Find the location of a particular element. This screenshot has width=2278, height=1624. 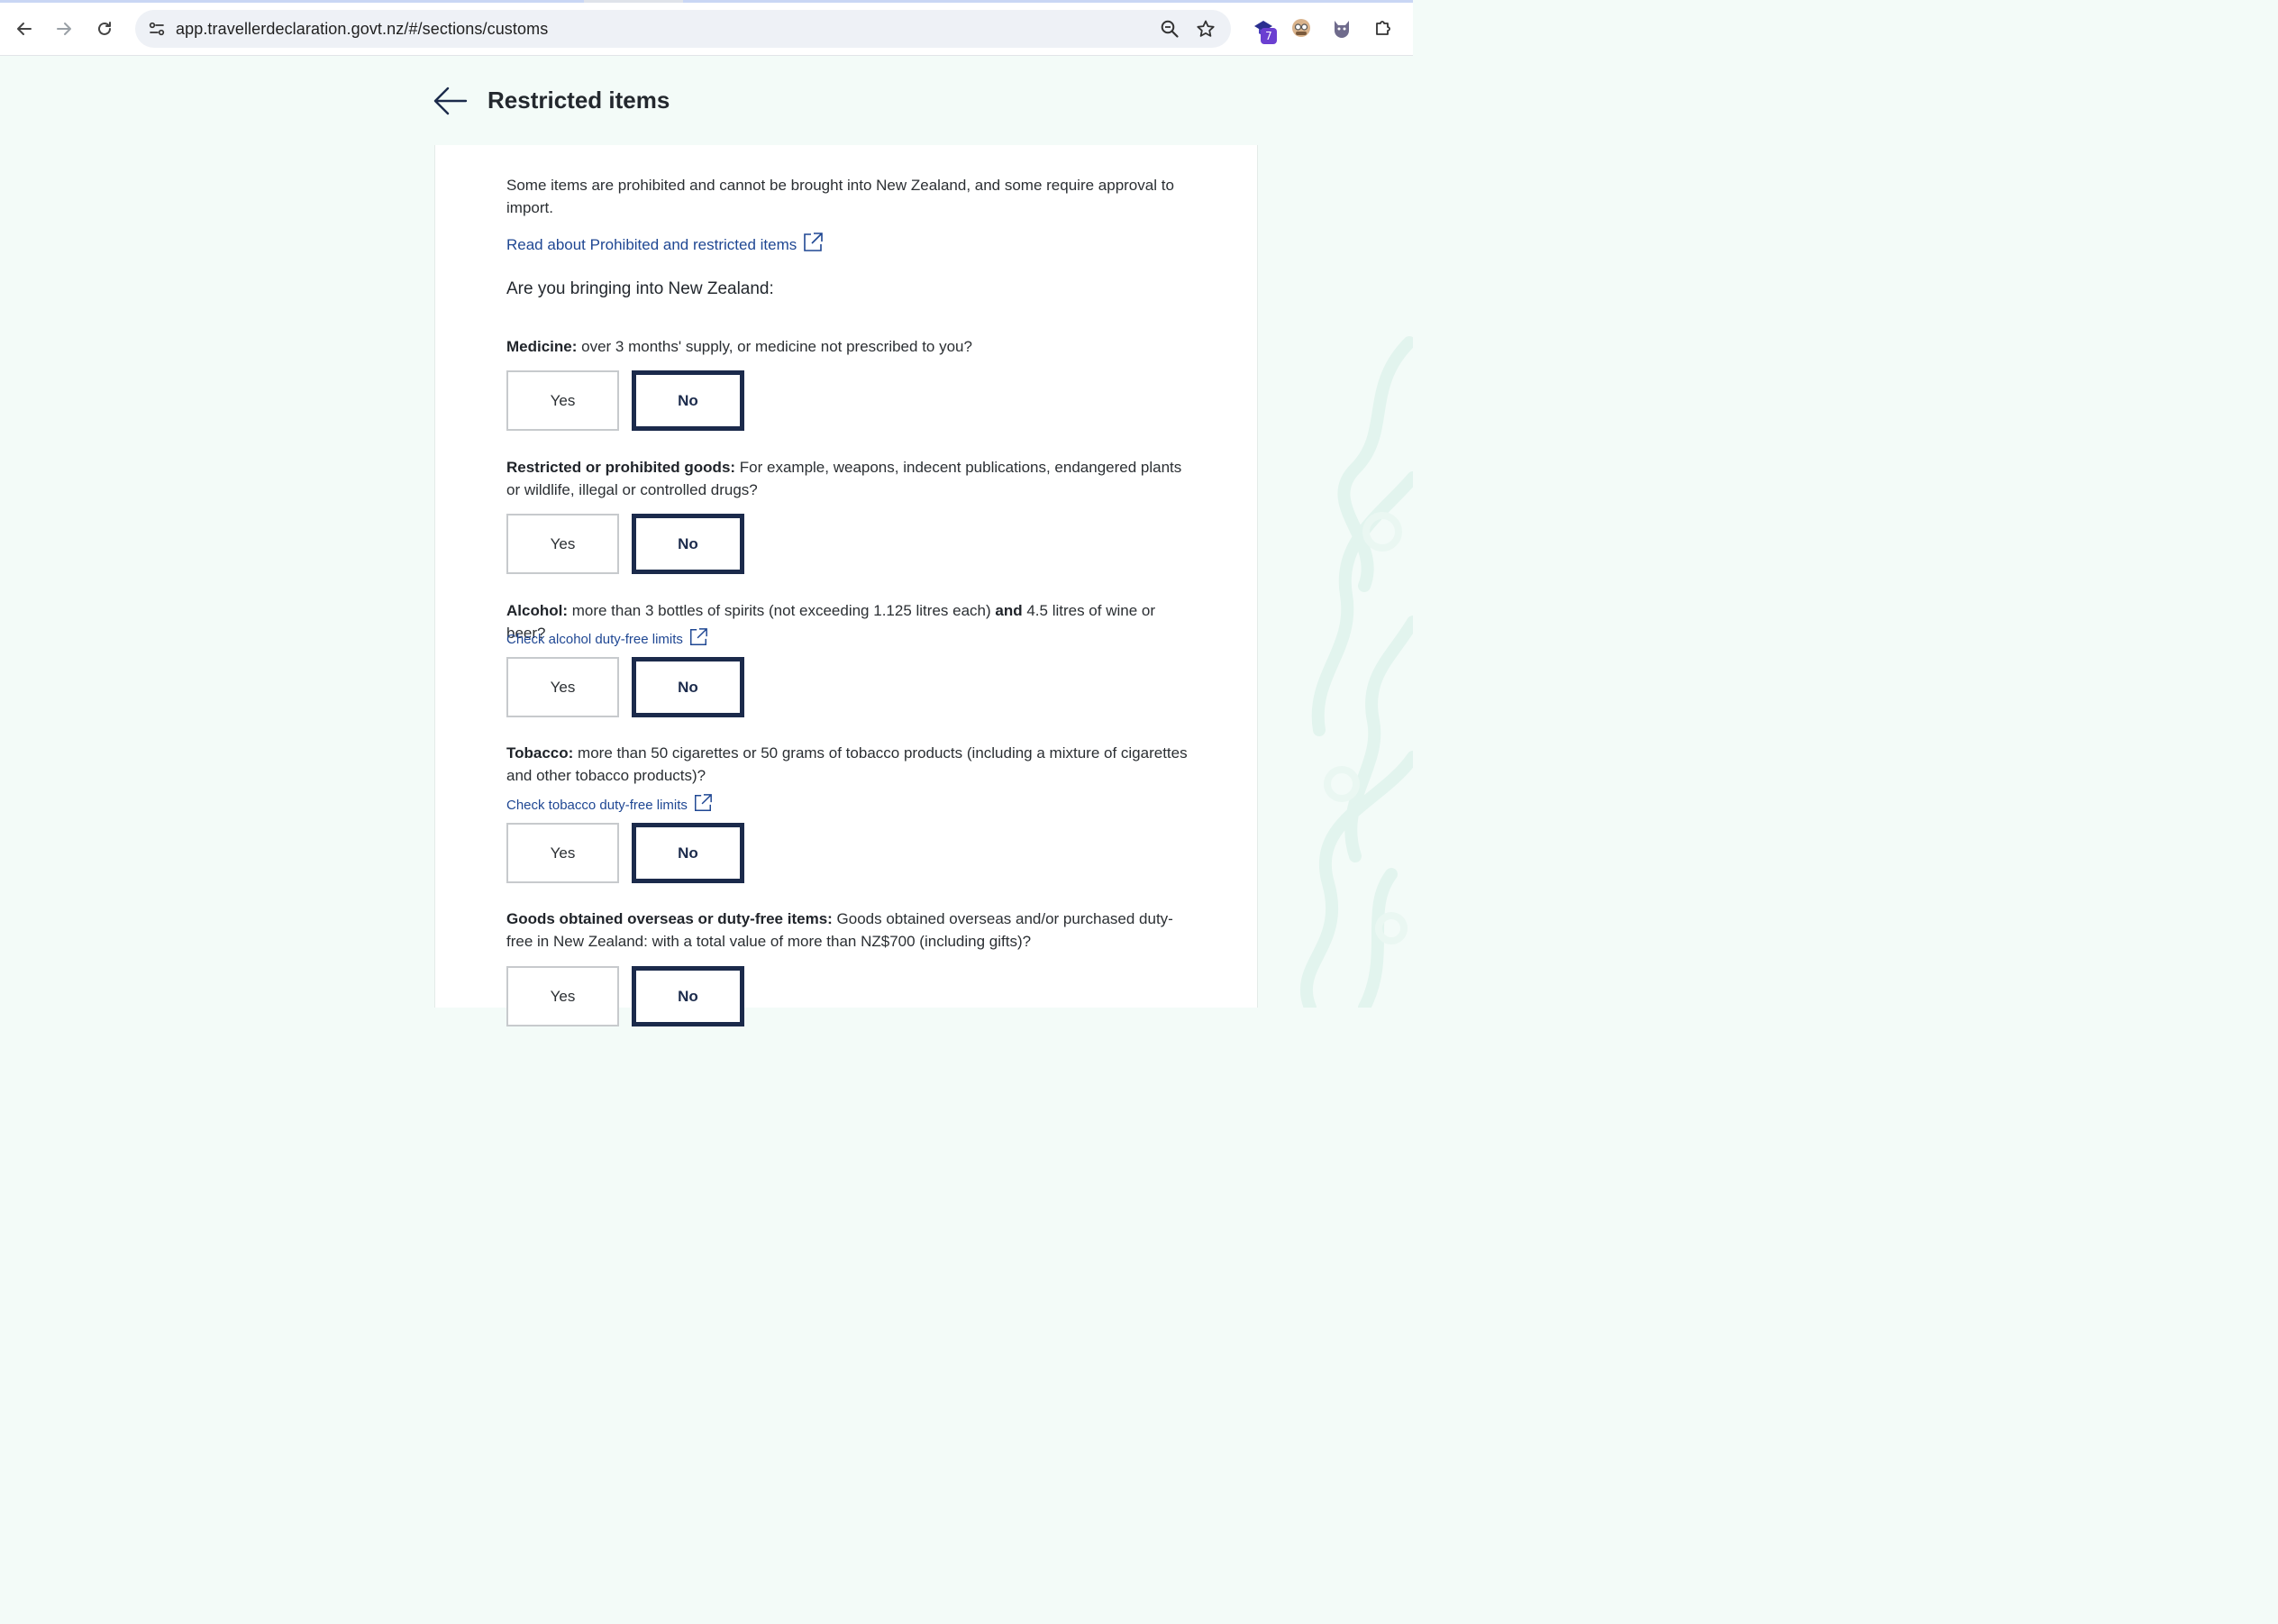

tobacco-yes-button: Yes is located at coordinates (562, 853).